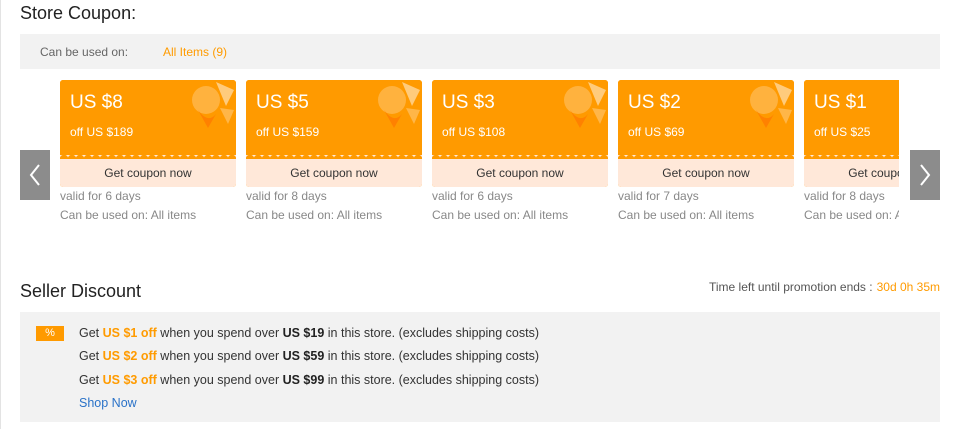  Describe the element at coordinates (842, 132) in the screenshot. I see `coupon-min-spend: off US $25` at that location.